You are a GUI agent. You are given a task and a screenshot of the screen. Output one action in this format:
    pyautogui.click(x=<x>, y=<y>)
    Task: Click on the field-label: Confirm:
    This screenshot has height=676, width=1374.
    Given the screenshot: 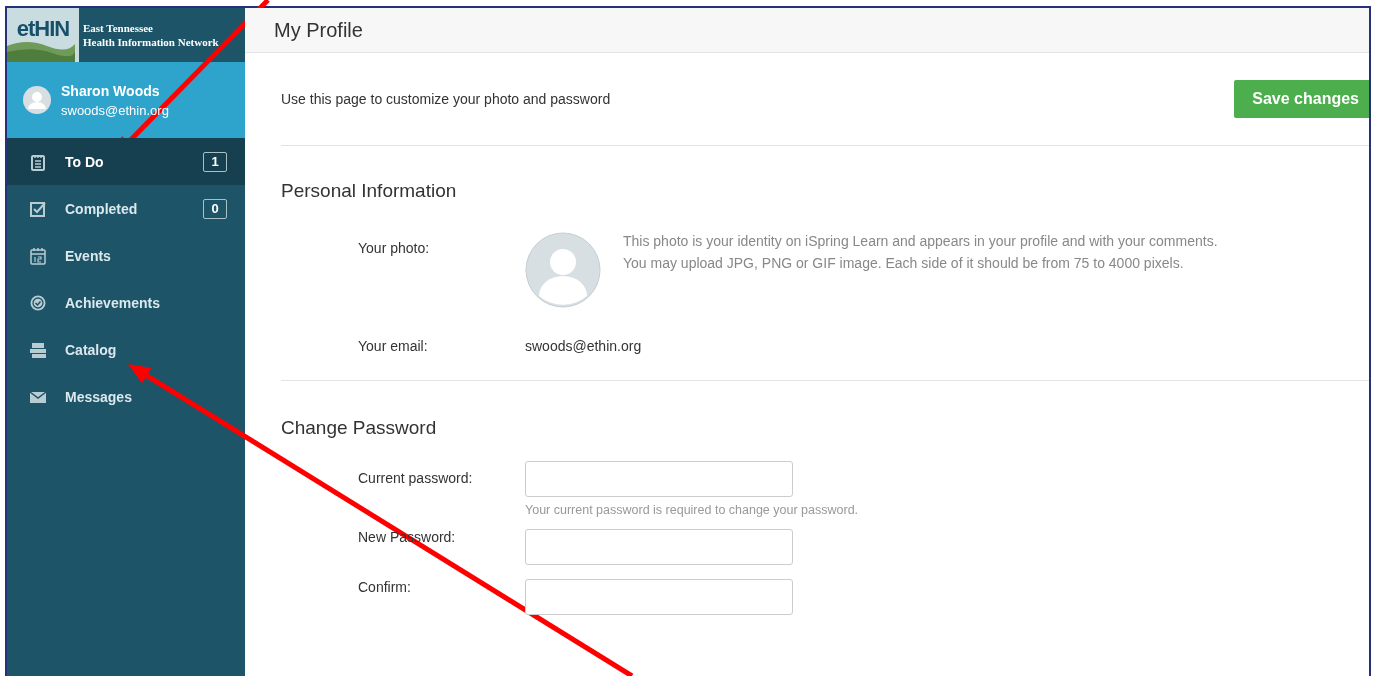 What is the action you would take?
    pyautogui.click(x=384, y=587)
    